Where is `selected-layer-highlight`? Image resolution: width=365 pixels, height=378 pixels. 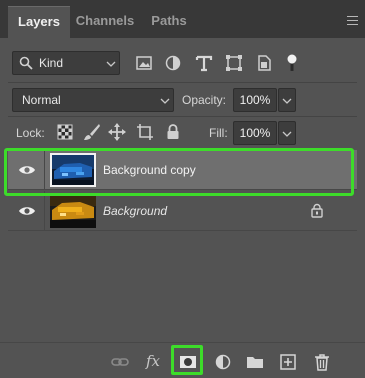
selected-layer-highlight is located at coordinates (179, 172).